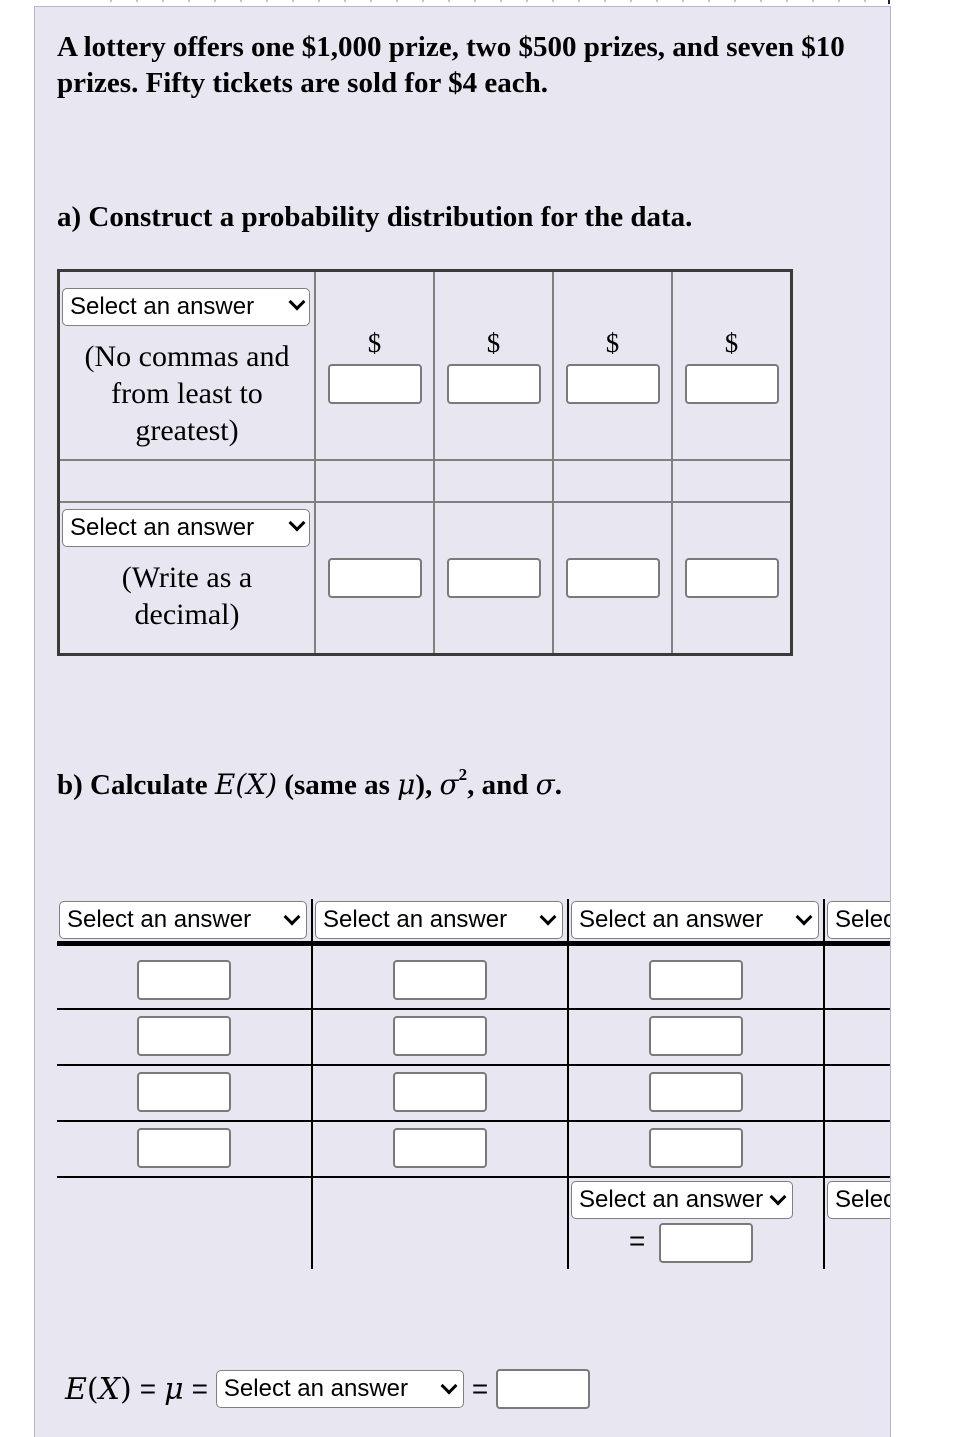 This screenshot has height=1437, width=957. I want to click on calc-input-r2-c3, so click(696, 1036).